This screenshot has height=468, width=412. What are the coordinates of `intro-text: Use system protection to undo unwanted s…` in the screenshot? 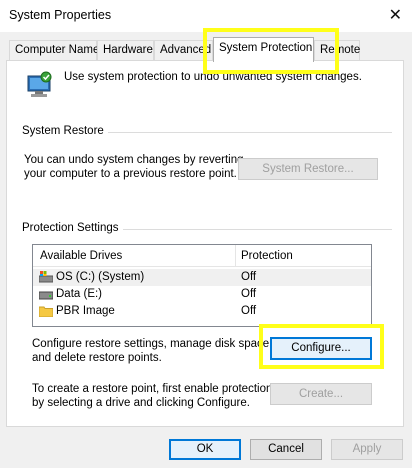 It's located at (213, 77).